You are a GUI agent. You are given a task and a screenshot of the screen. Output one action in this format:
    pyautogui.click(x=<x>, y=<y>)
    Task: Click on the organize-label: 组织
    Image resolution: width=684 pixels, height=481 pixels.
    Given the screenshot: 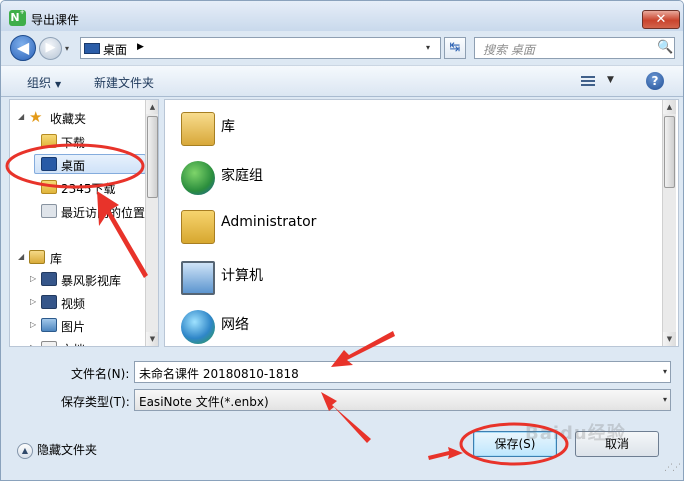 What is the action you would take?
    pyautogui.click(x=39, y=83)
    